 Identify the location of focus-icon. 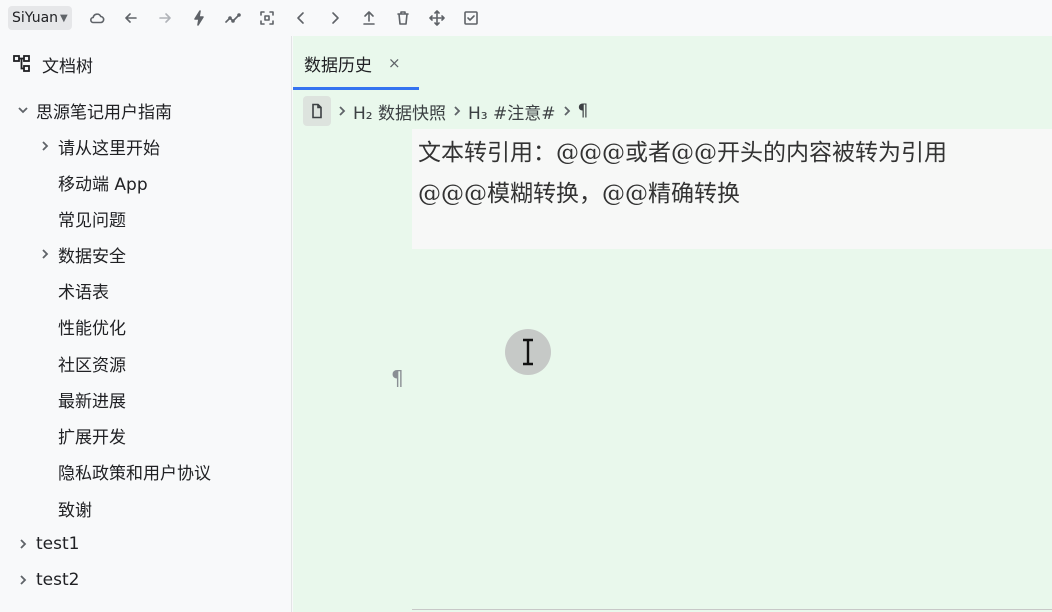
(267, 18).